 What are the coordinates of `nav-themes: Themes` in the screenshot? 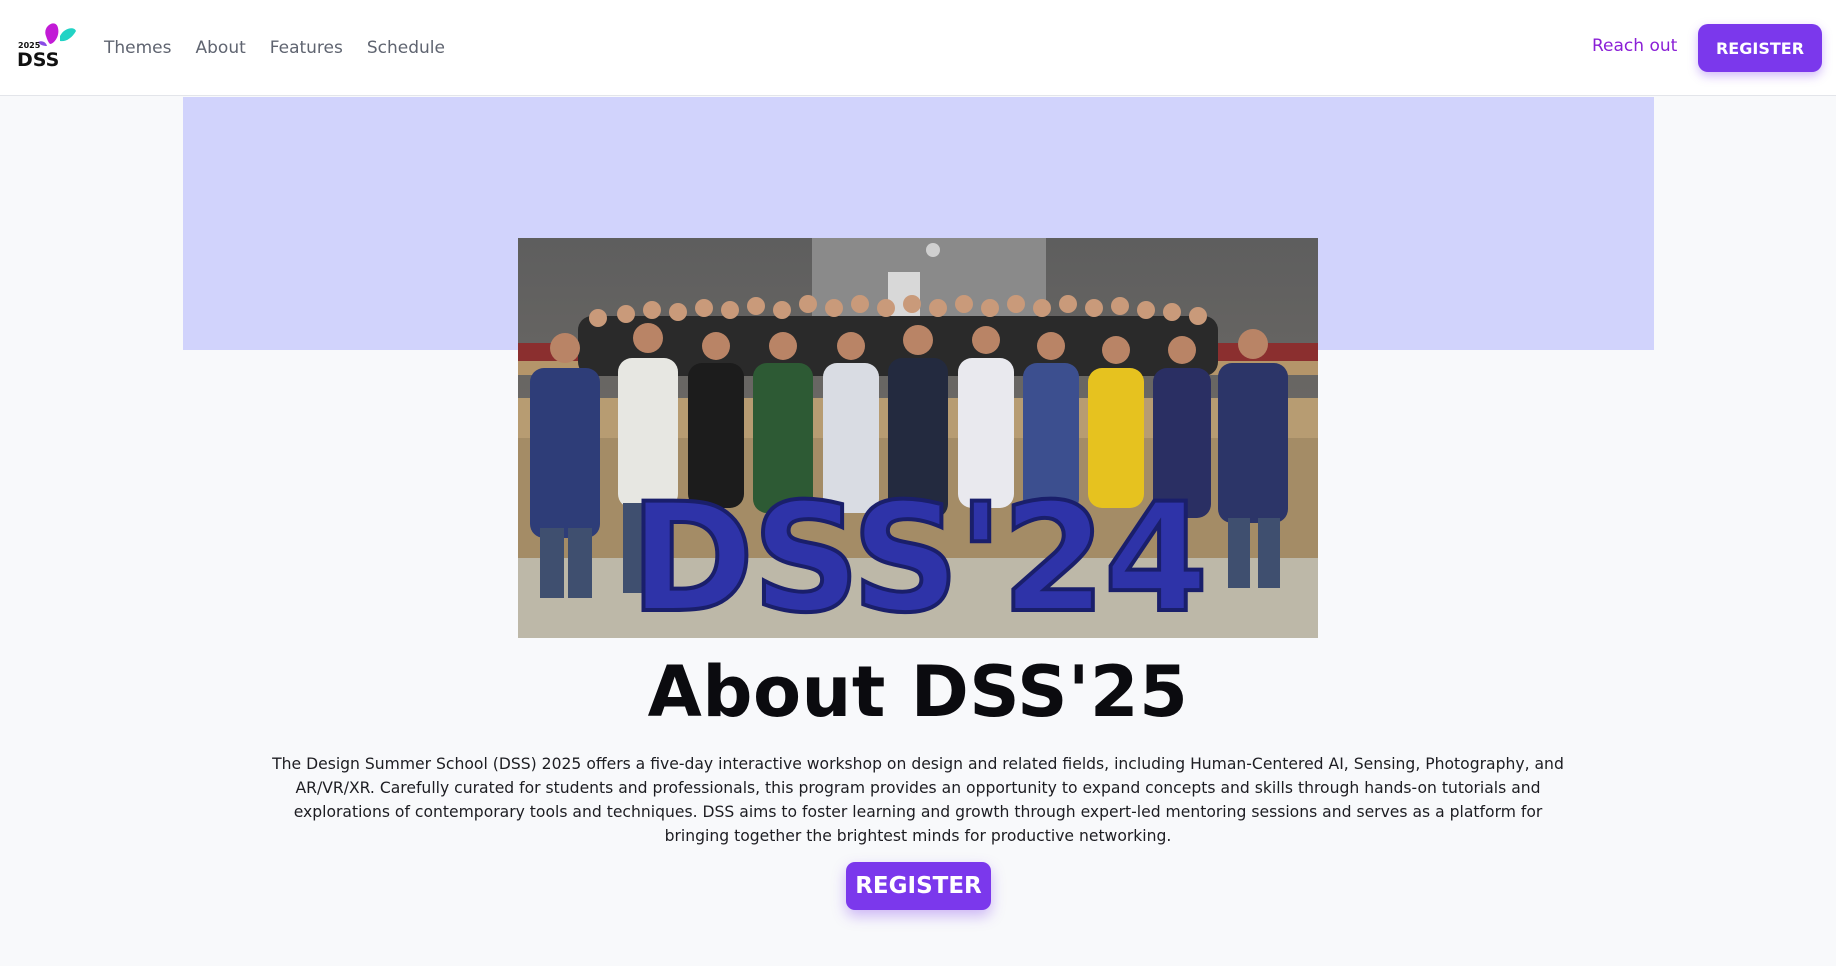 It's located at (138, 48).